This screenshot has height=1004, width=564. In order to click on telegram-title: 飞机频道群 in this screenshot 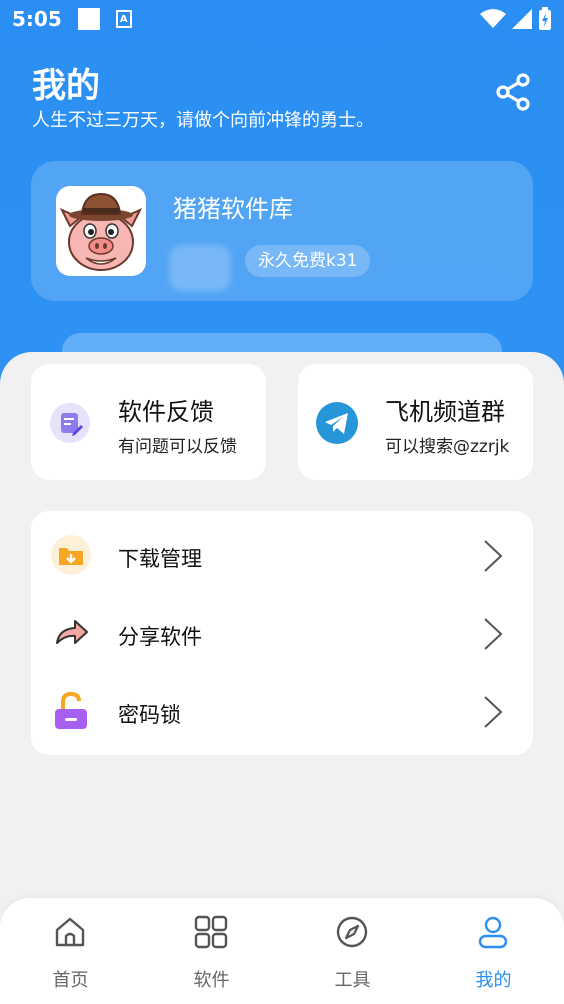, I will do `click(445, 412)`.